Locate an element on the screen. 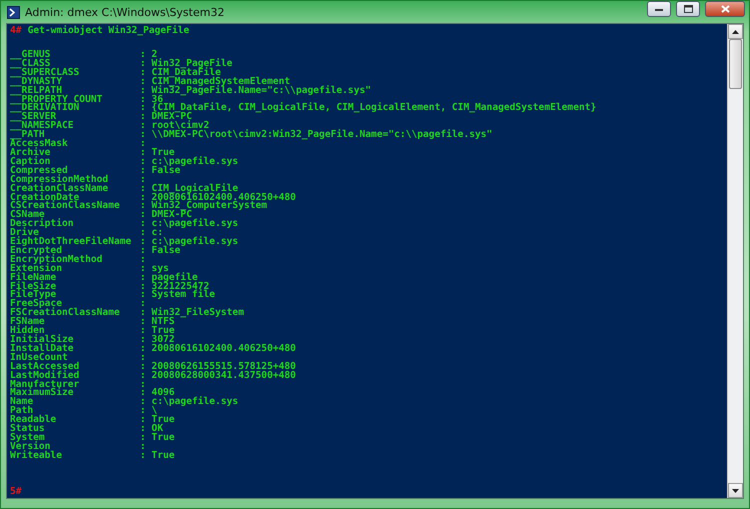 This screenshot has height=509, width=750. property-value: : sys is located at coordinates (154, 269).